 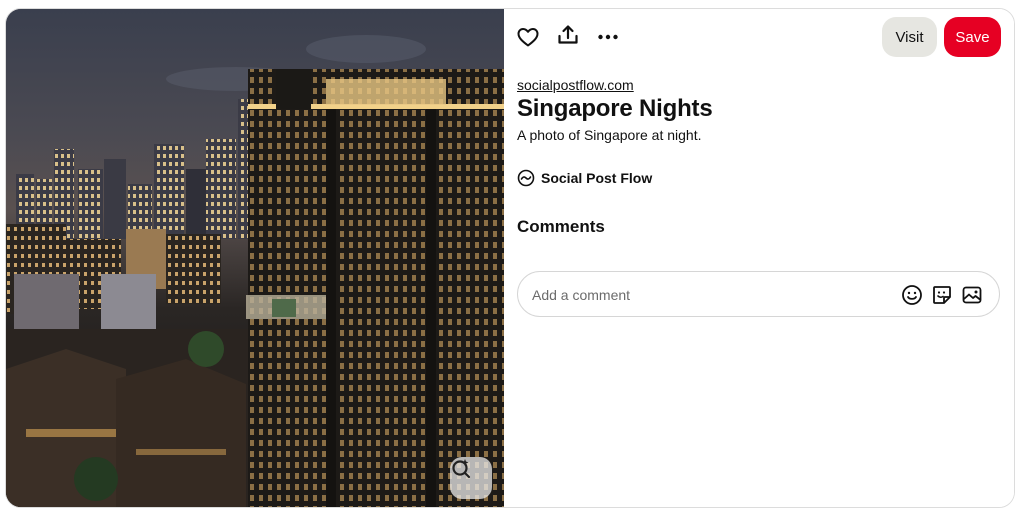 I want to click on creator-profile: Social Post Flow, so click(x=584, y=178).